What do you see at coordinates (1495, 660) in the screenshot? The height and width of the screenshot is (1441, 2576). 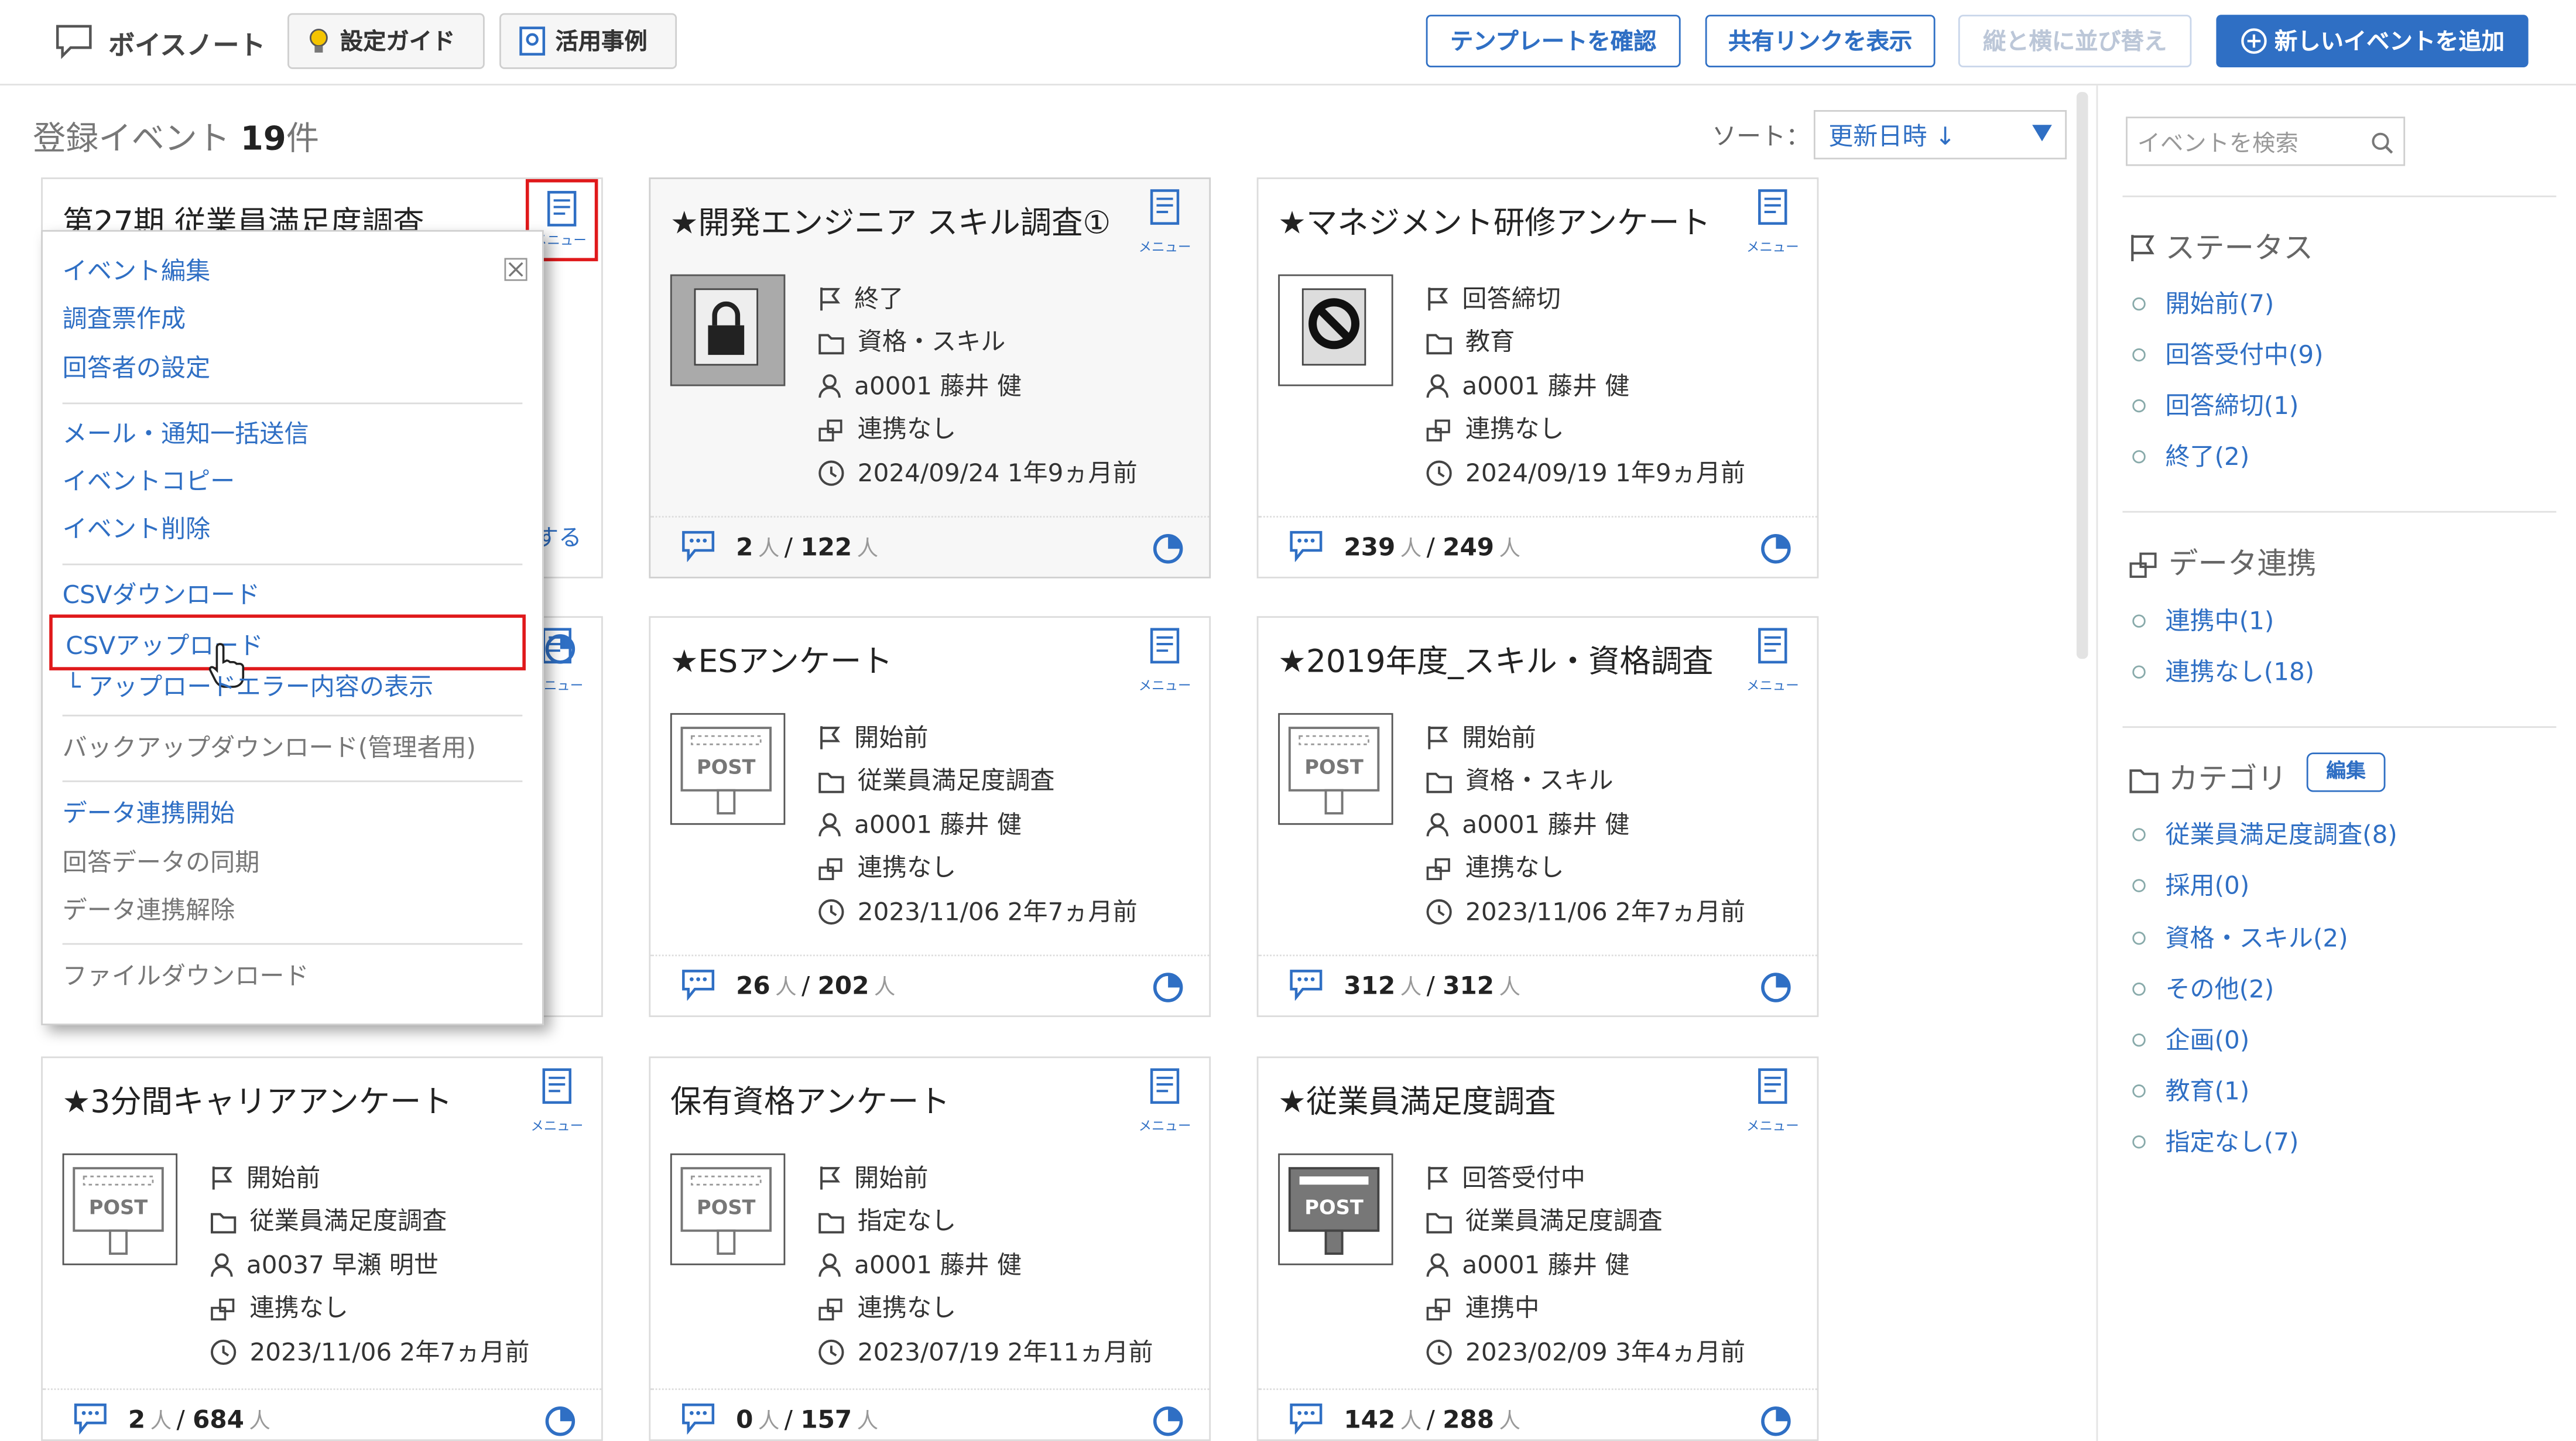 I see `card-title: ★2019年度_スキル・資格調査` at bounding box center [1495, 660].